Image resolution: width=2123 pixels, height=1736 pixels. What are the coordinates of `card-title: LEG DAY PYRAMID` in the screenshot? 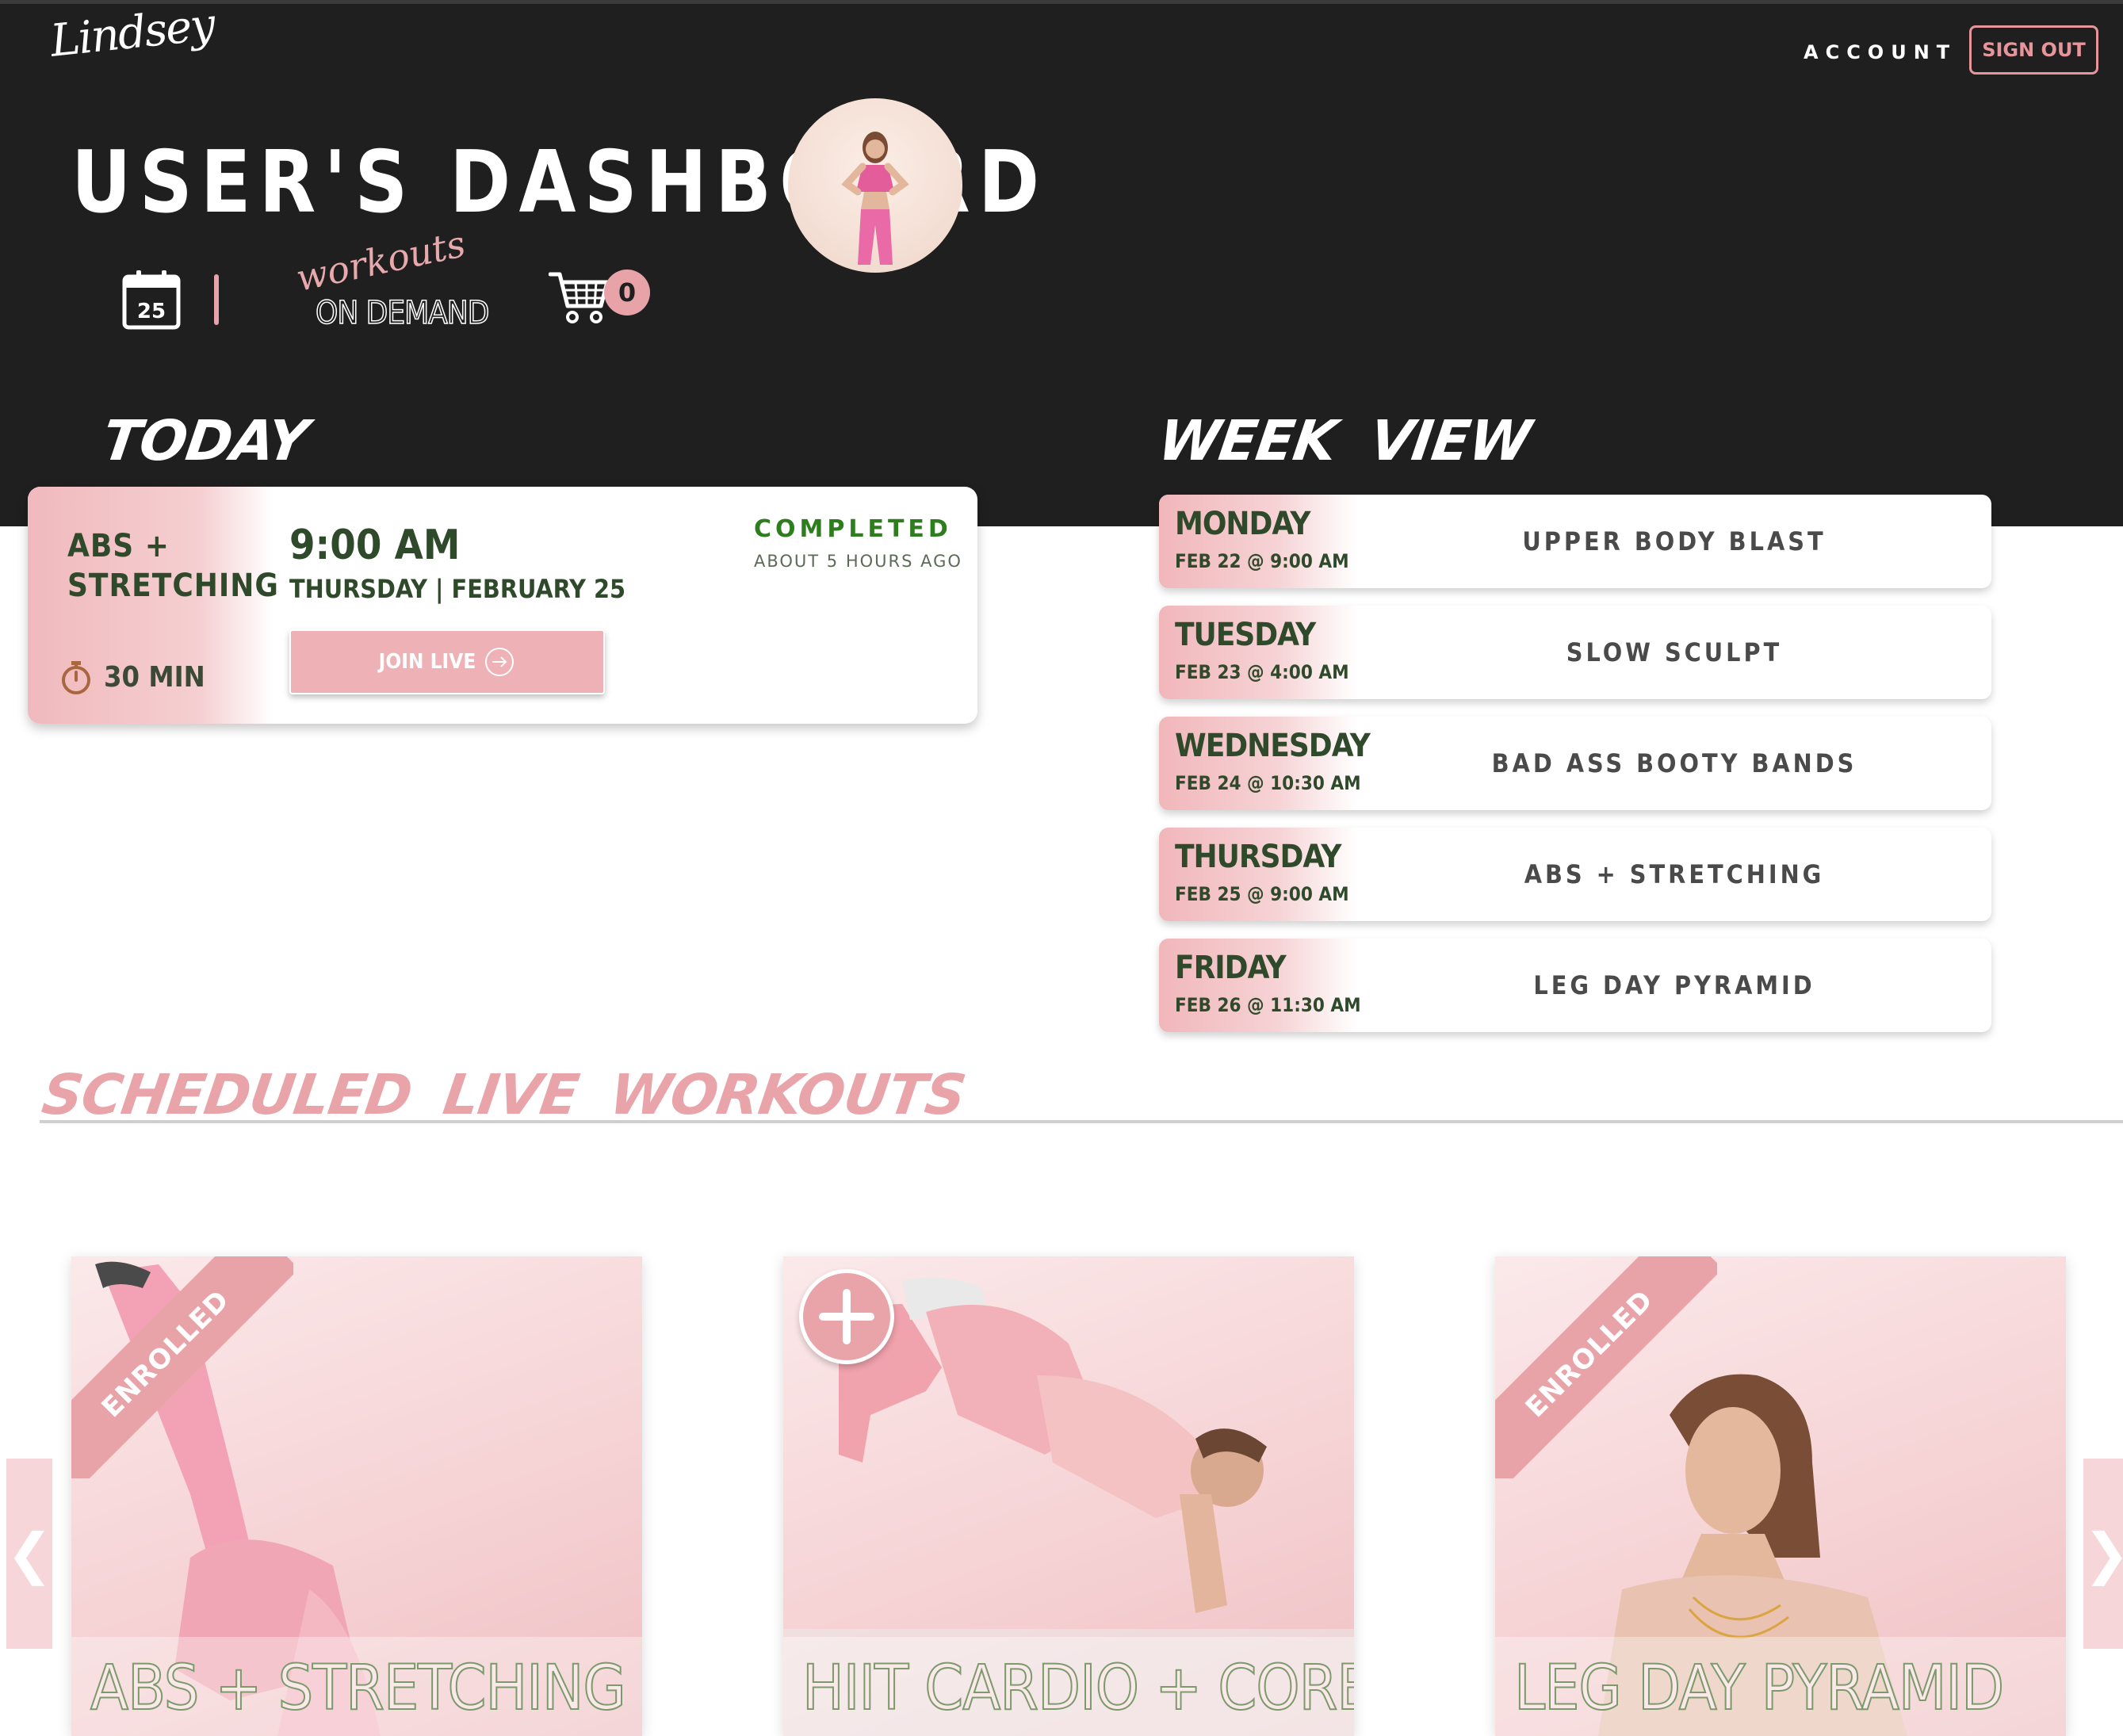 It's located at (1759, 1688).